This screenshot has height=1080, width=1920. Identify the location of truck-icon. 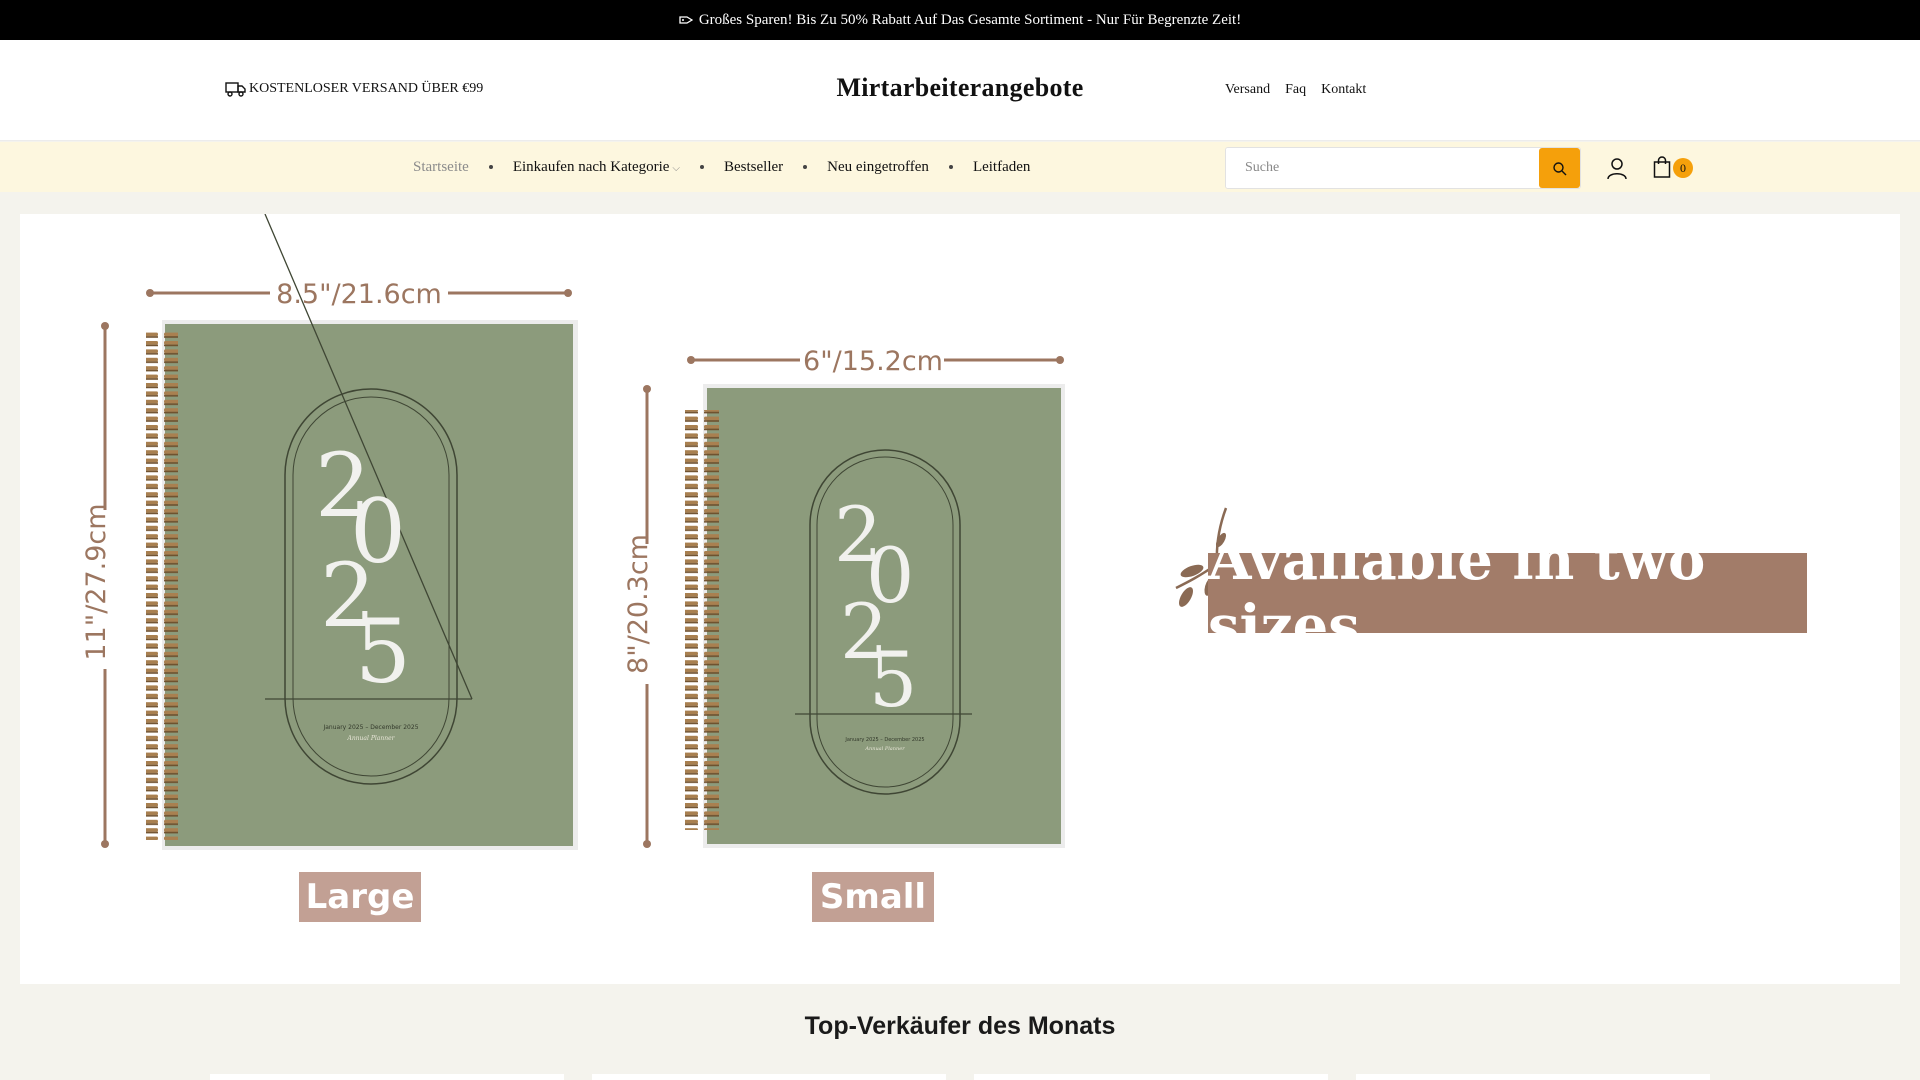
(235, 89).